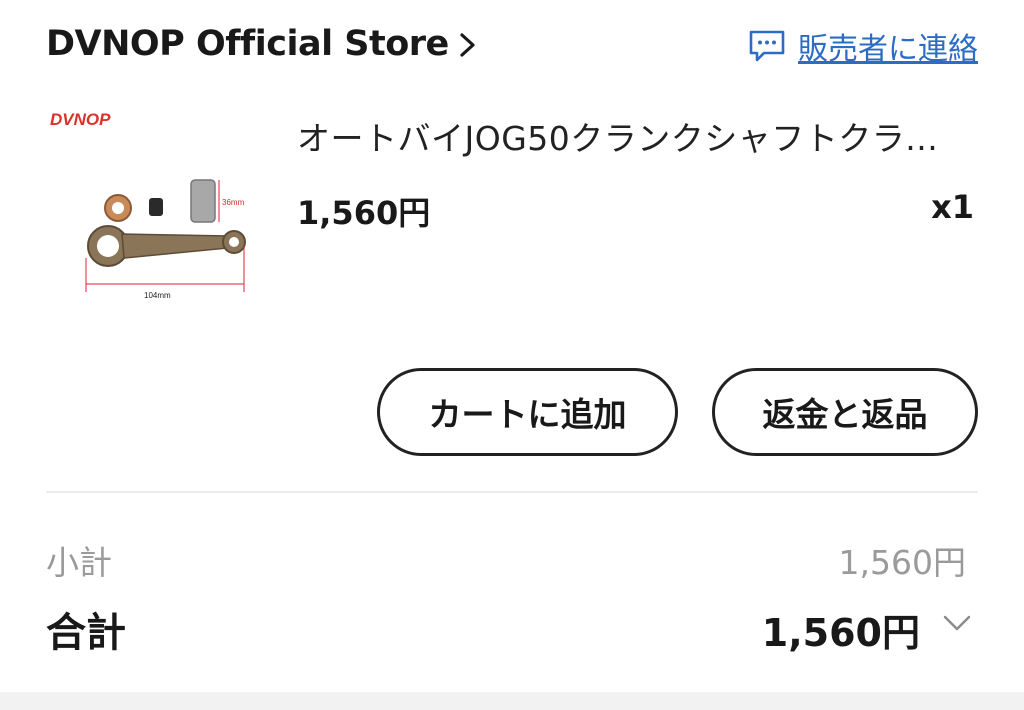  What do you see at coordinates (957, 623) in the screenshot?
I see `chevron-down-icon` at bounding box center [957, 623].